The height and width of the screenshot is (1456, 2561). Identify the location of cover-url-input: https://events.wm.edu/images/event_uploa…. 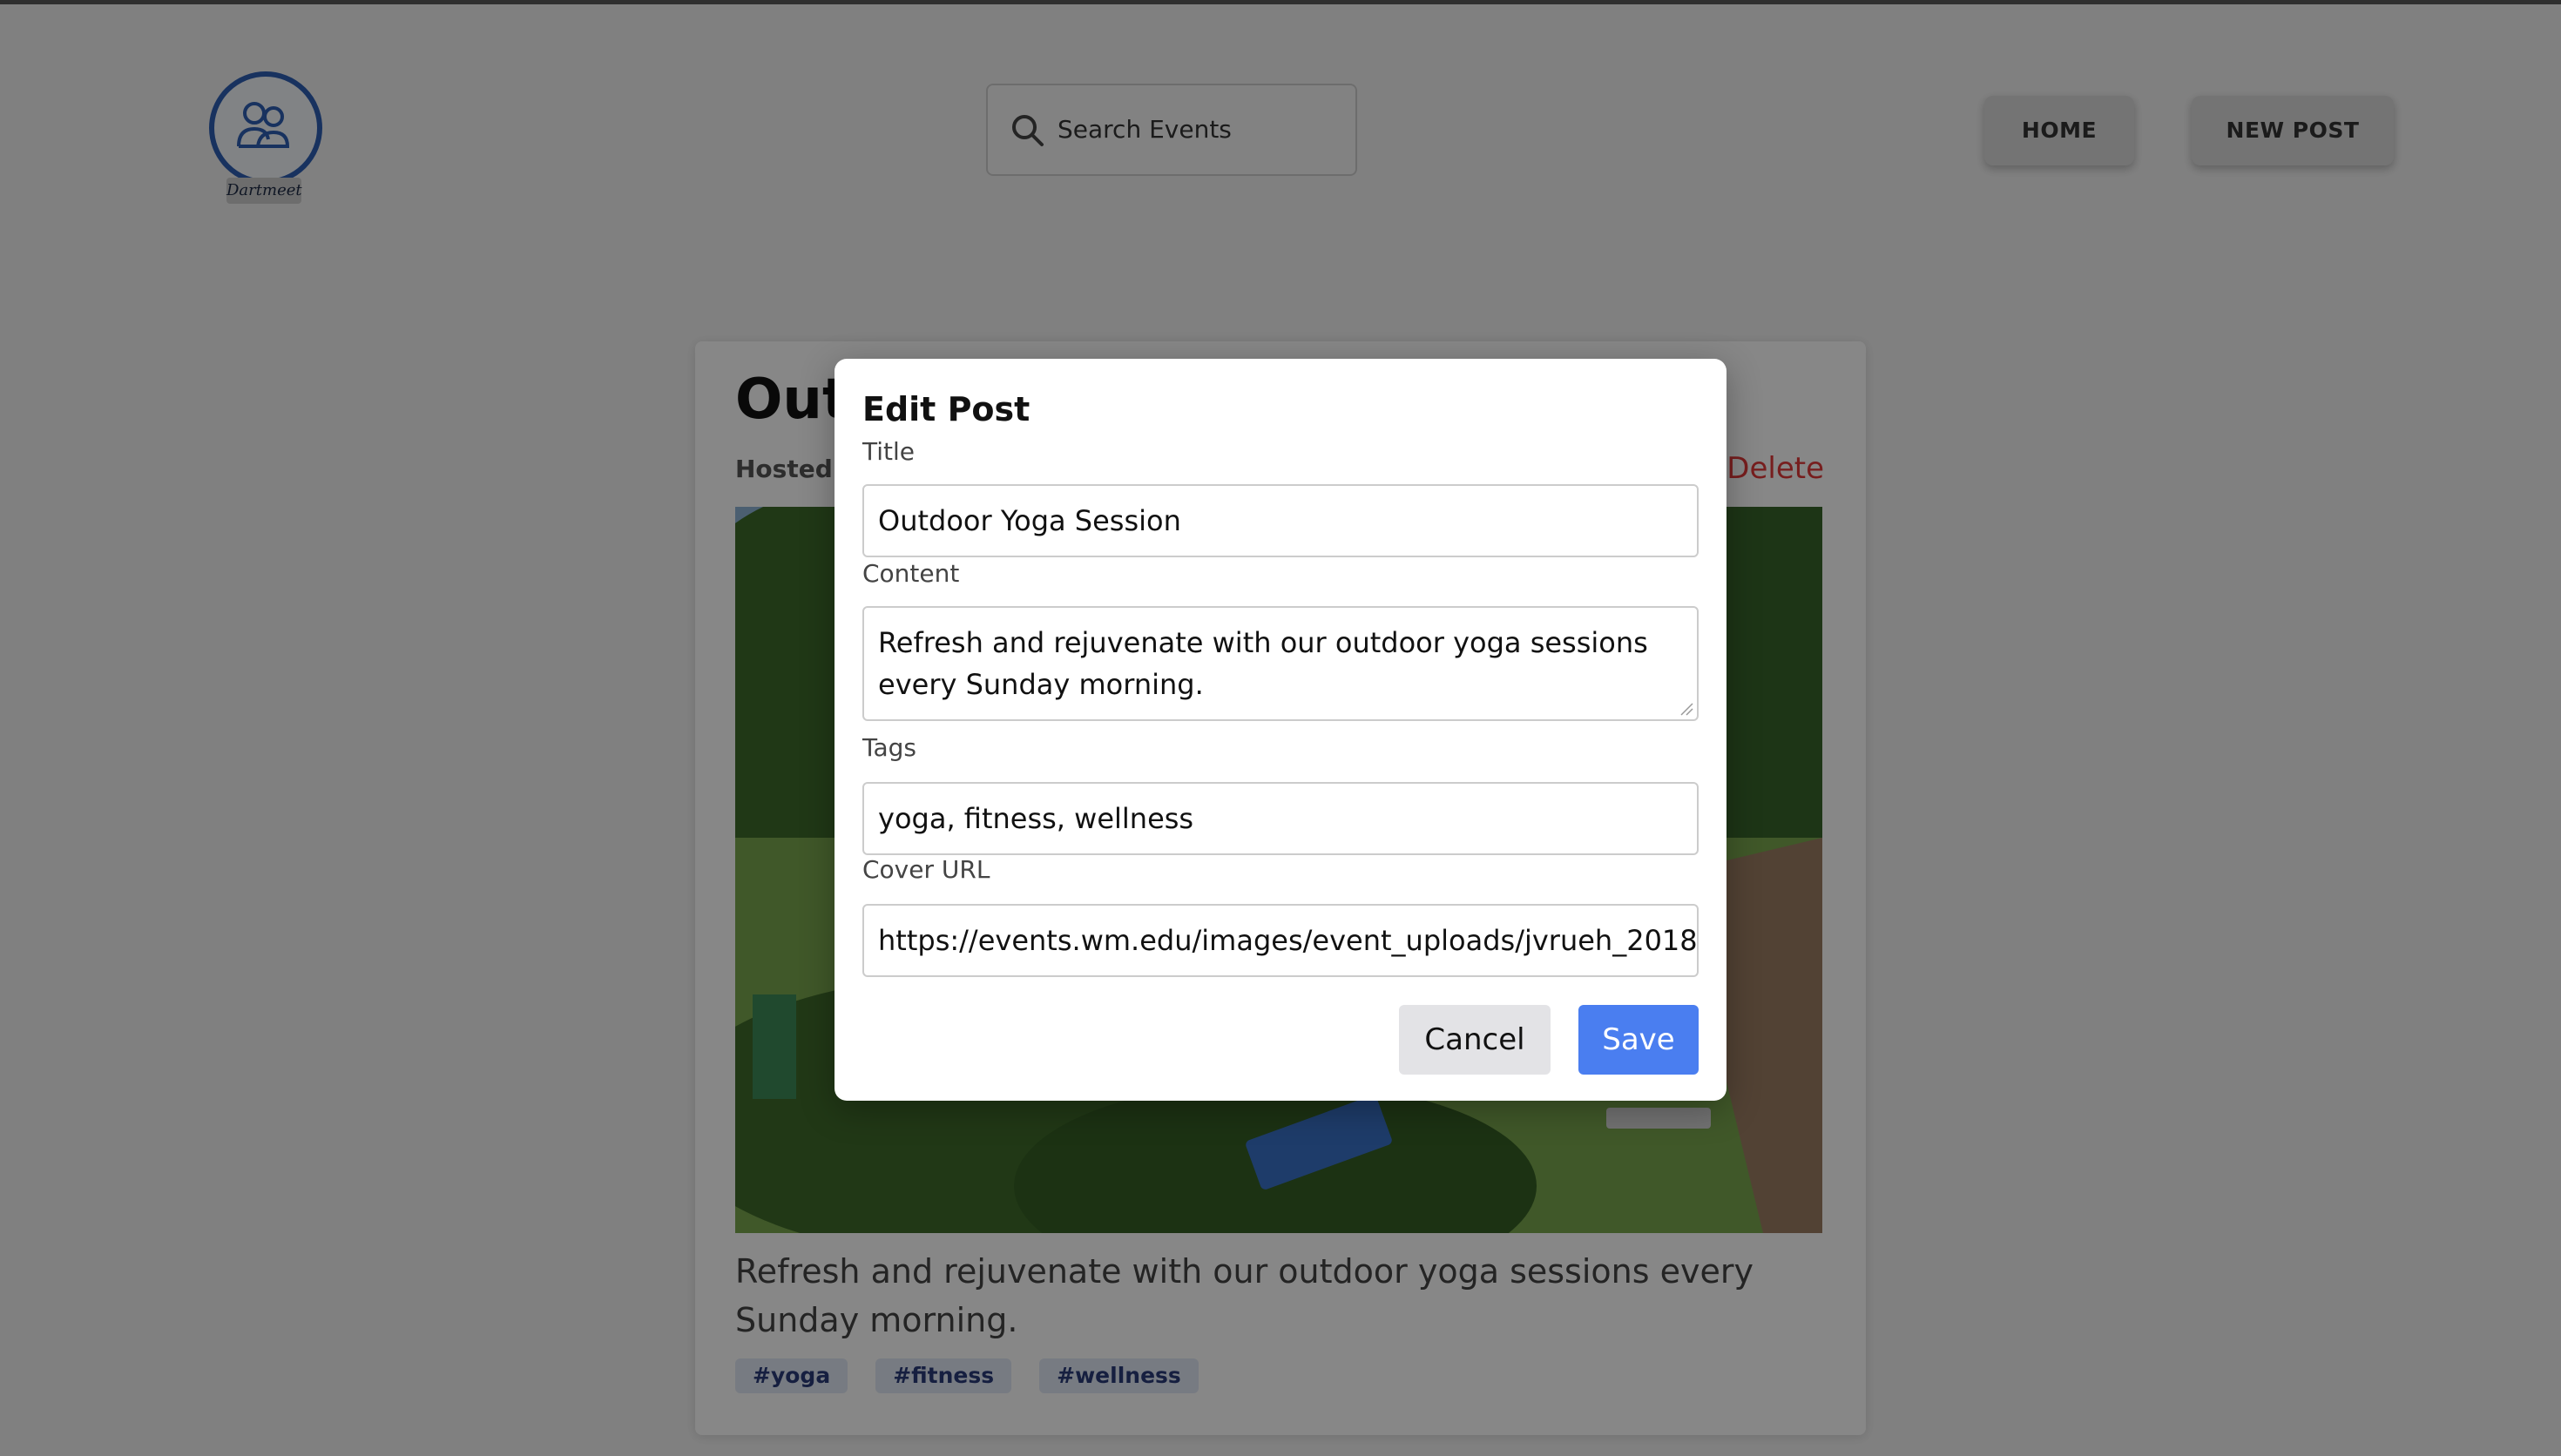
(1280, 940).